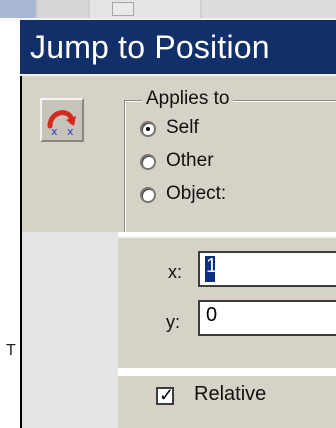  Describe the element at coordinates (11, 223) in the screenshot. I see `left-frame-edge` at that location.